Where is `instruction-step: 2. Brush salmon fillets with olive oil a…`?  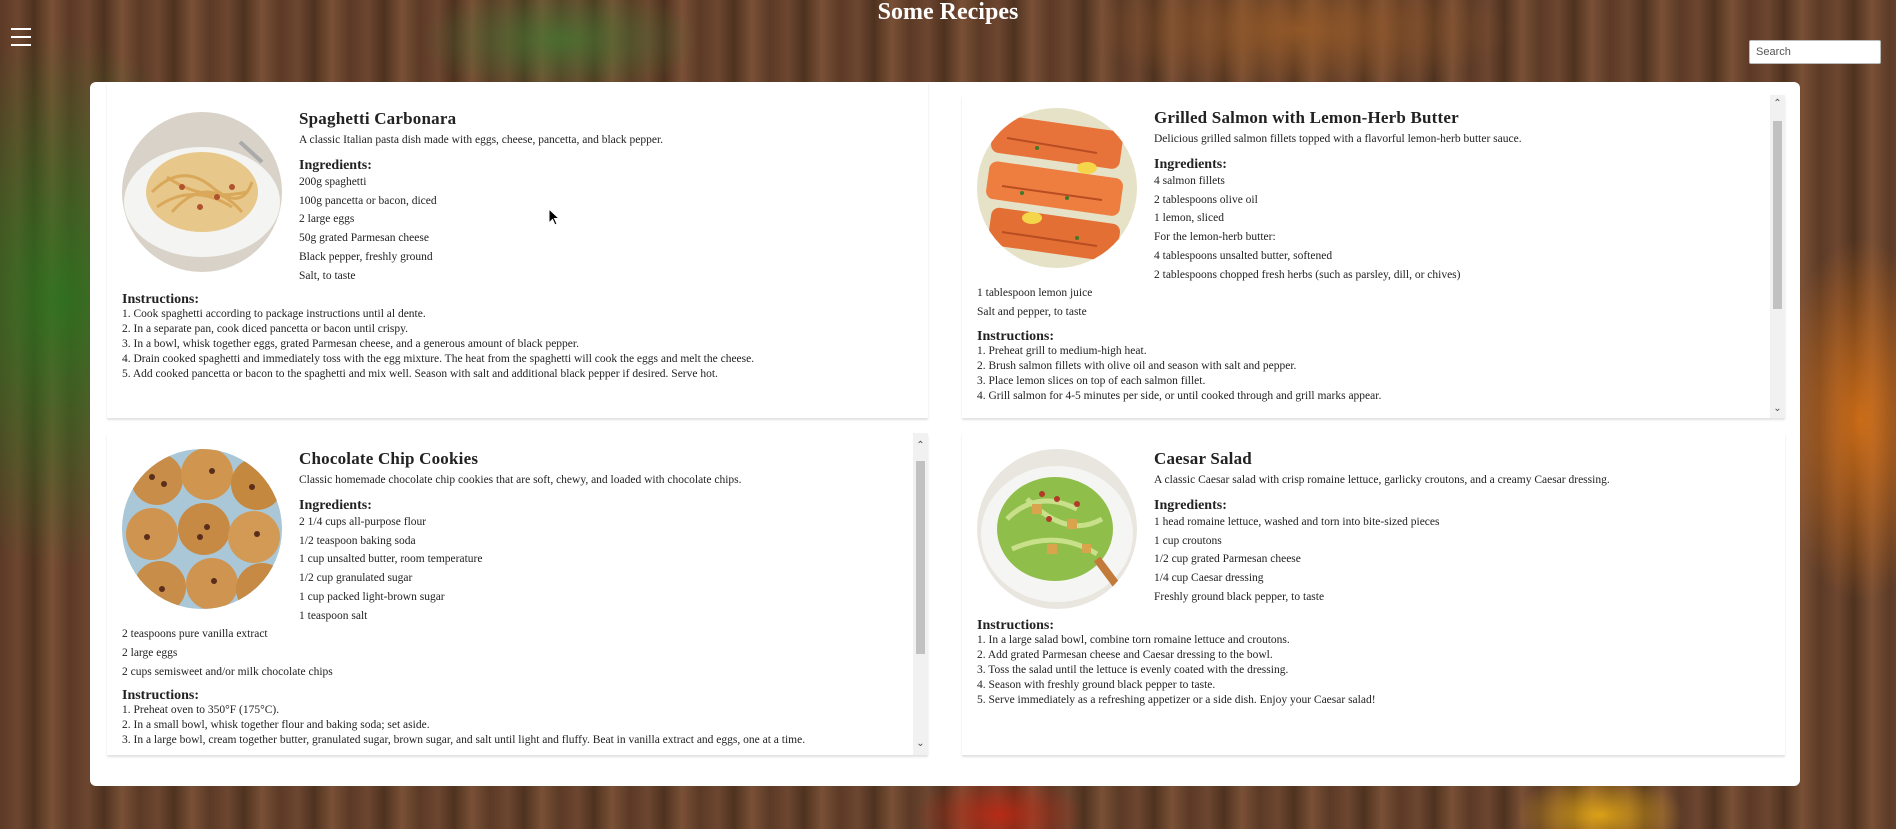
instruction-step: 2. Brush salmon fillets with olive oil a… is located at coordinates (1137, 365).